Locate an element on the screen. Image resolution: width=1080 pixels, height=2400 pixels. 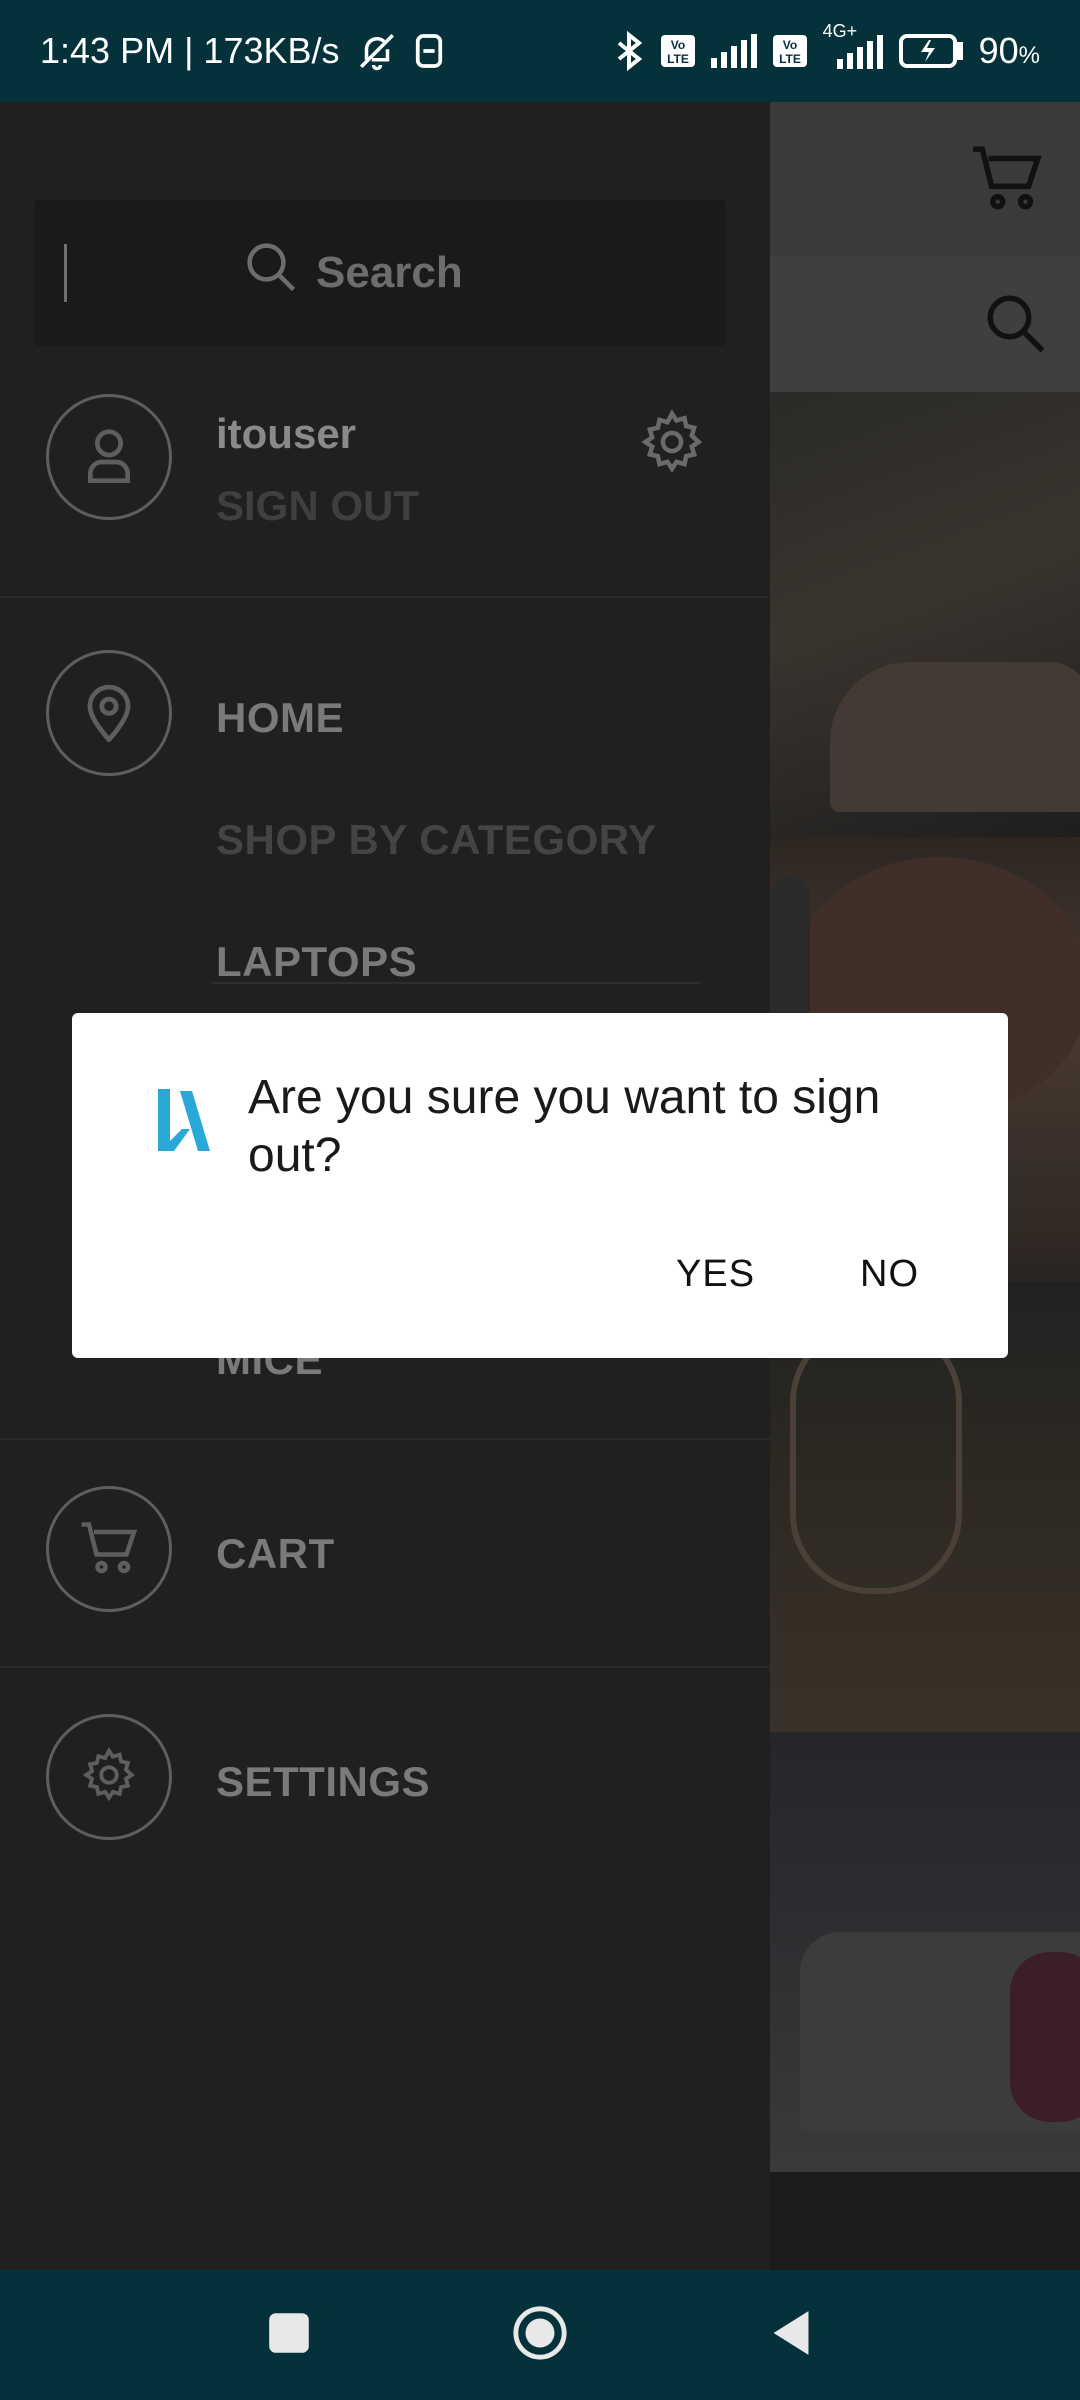
nav-item-home: HOME is located at coordinates (280, 718).